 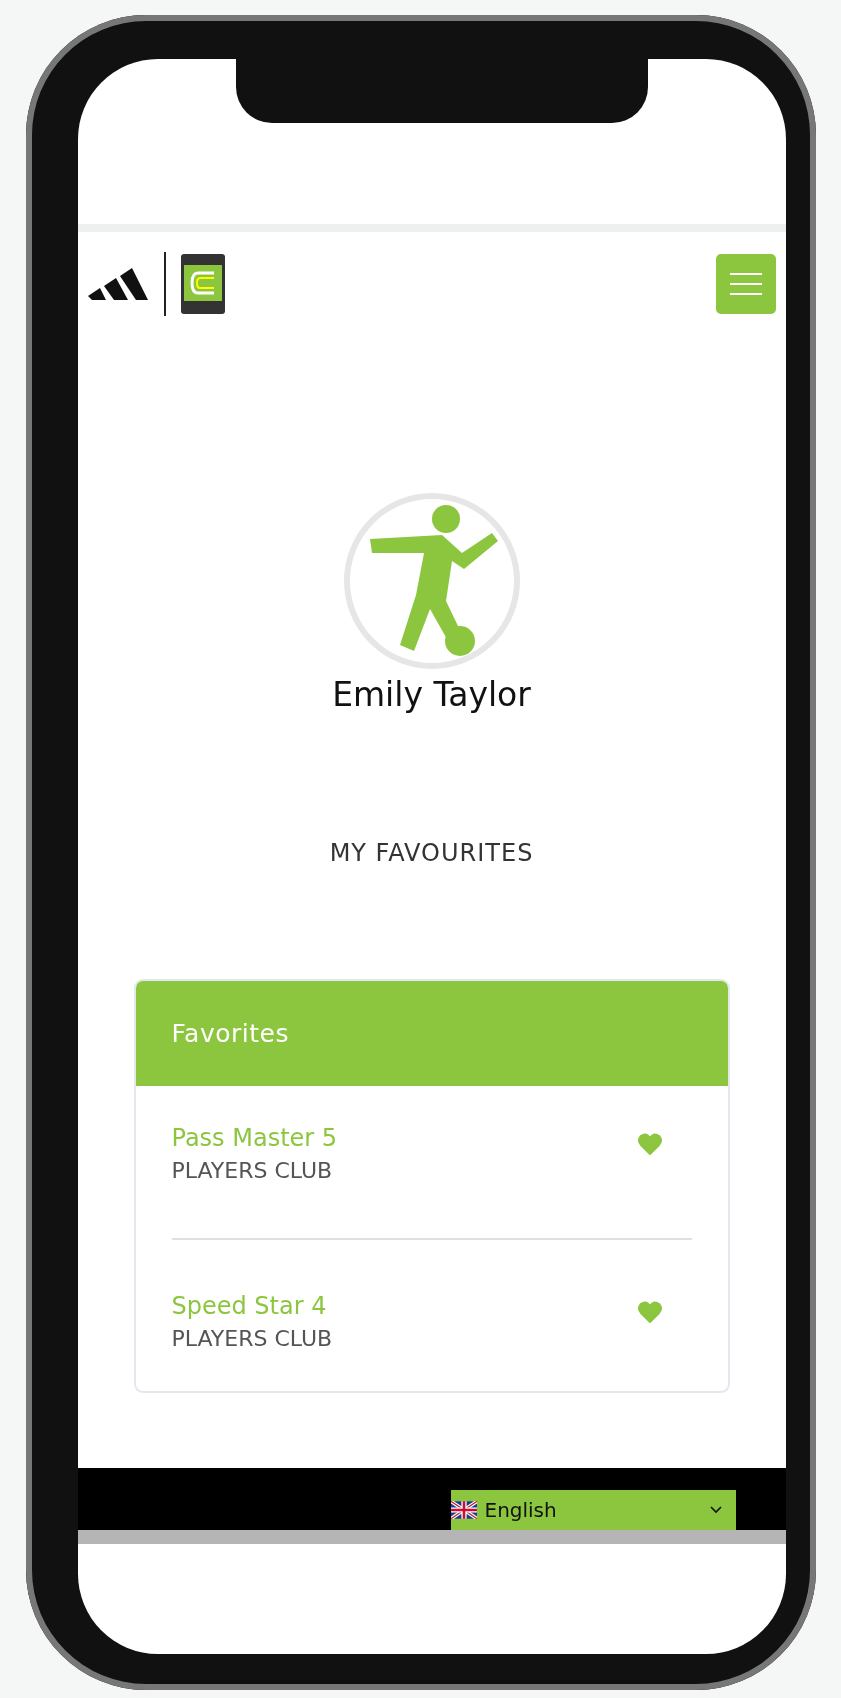 I want to click on profile-name: Emily Taylor, so click(x=431, y=694).